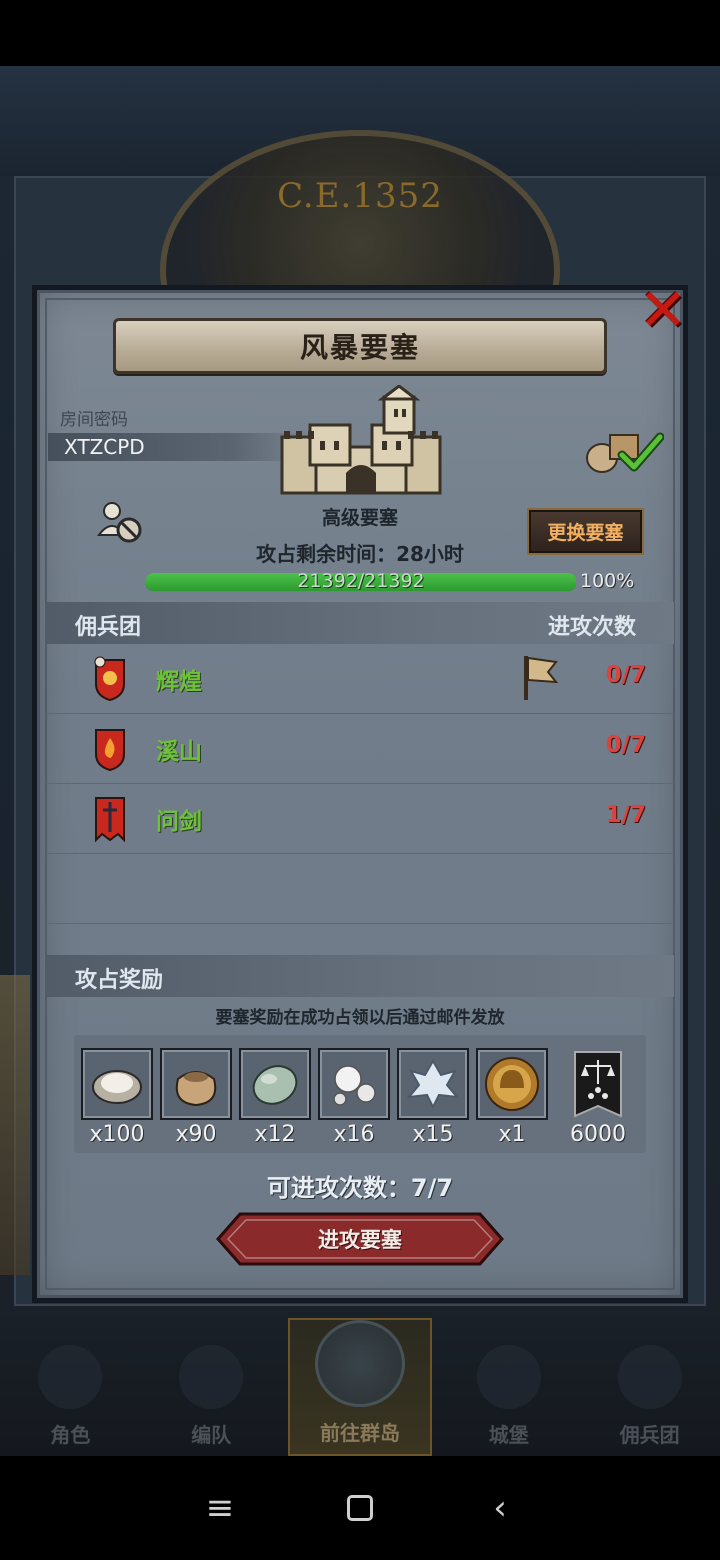 Image resolution: width=720 pixels, height=1560 pixels. I want to click on change-fortress-button: 更换要塞, so click(585, 531).